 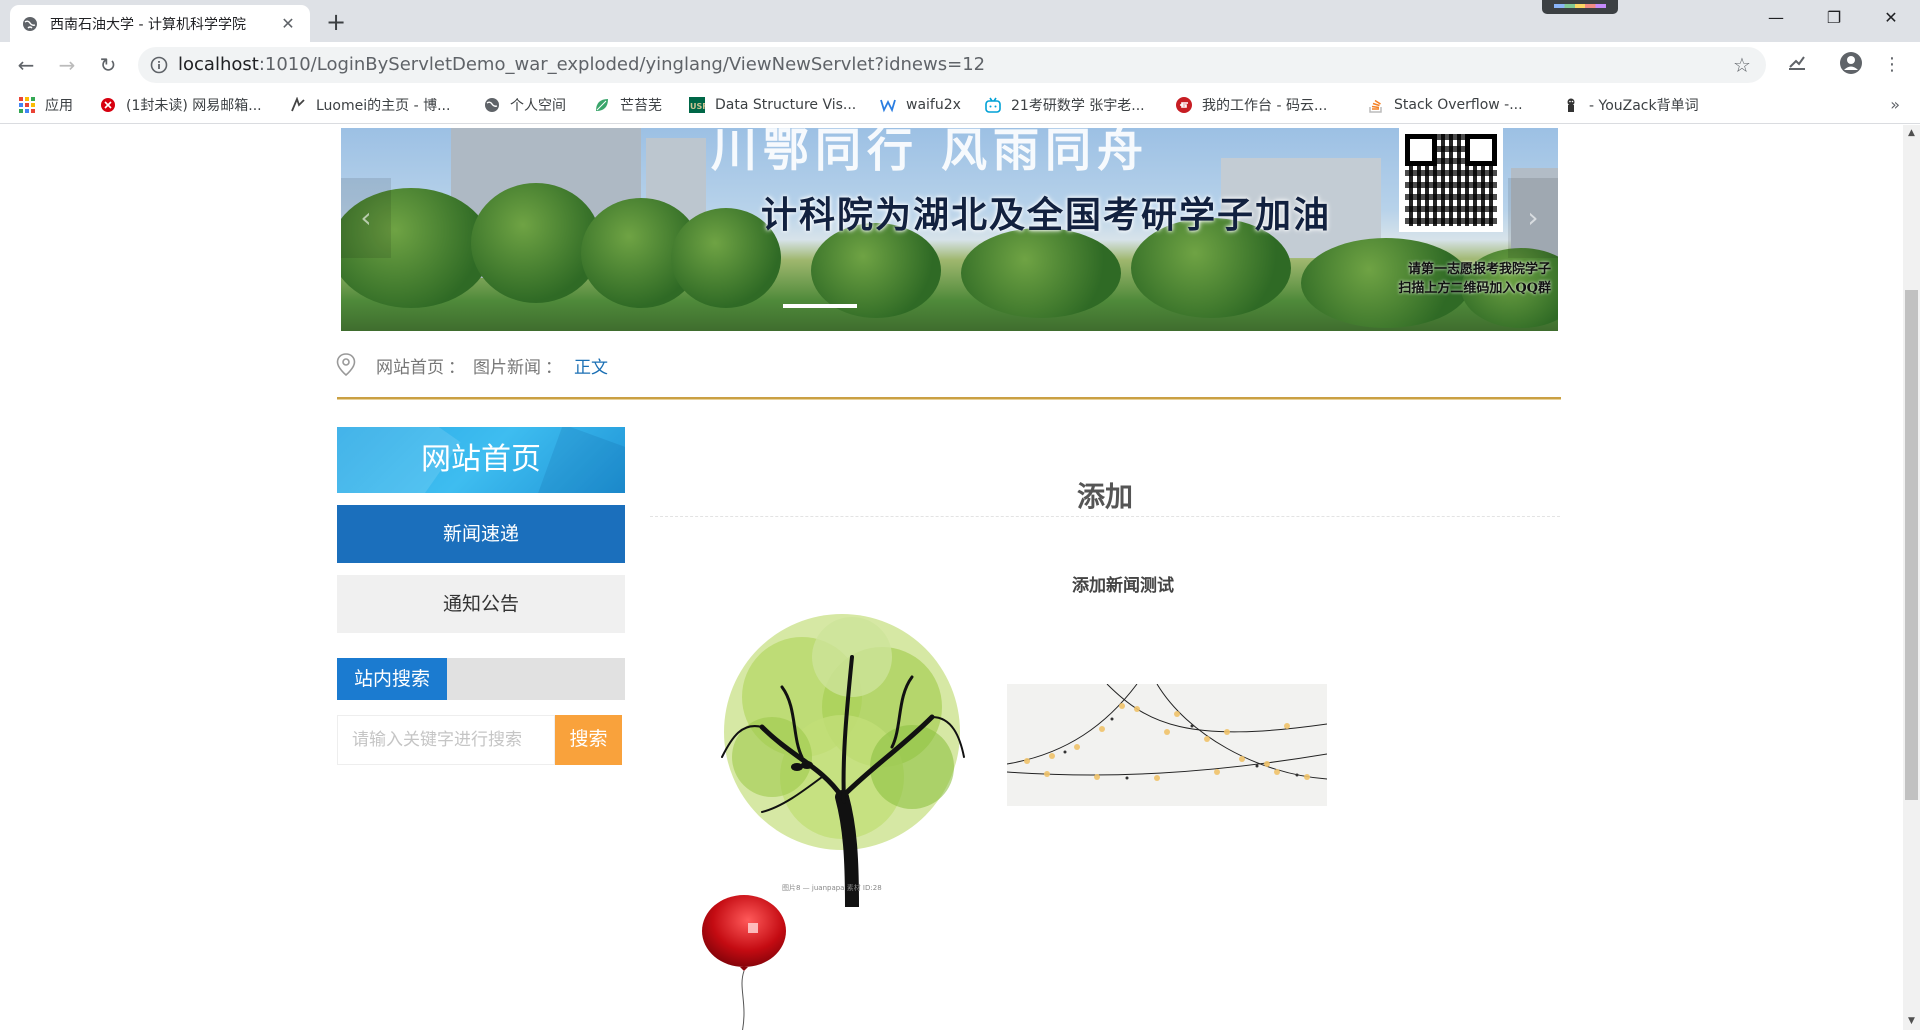 I want to click on tab-title: 西南石油大学 - 计算机科学学院, so click(x=148, y=24).